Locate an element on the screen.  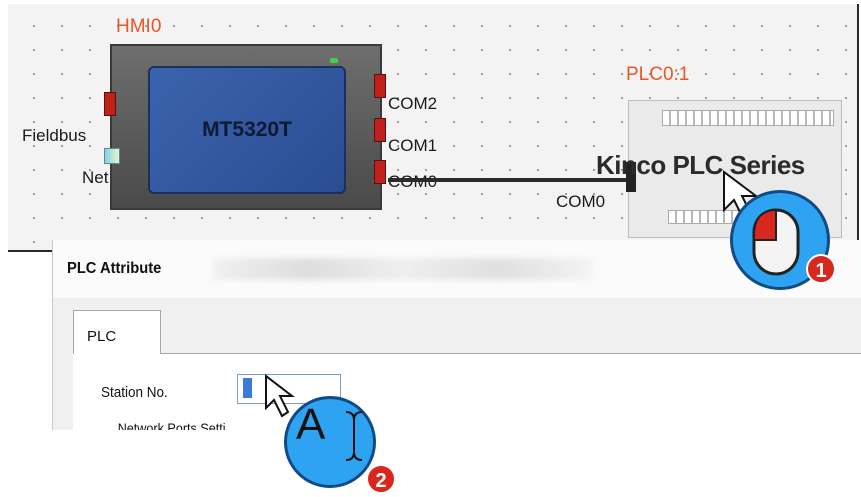
title-bar-blur is located at coordinates (403, 269).